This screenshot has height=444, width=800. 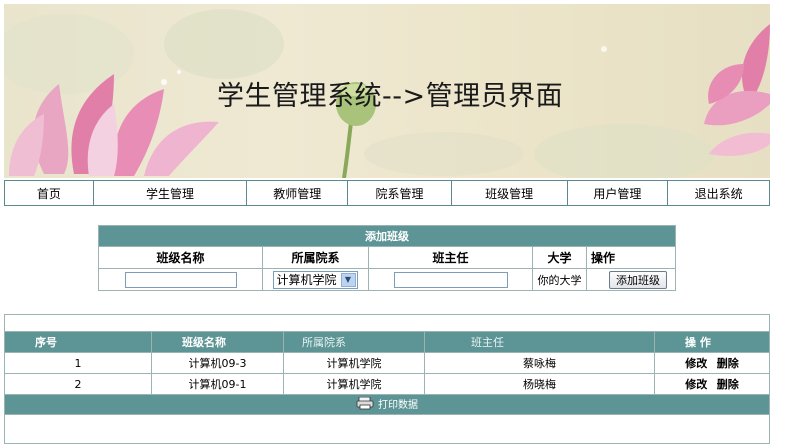 I want to click on main-nav: 首页 学生管理 教师管理 院系管理 班级管理 用户管理 退出系统, so click(x=387, y=193).